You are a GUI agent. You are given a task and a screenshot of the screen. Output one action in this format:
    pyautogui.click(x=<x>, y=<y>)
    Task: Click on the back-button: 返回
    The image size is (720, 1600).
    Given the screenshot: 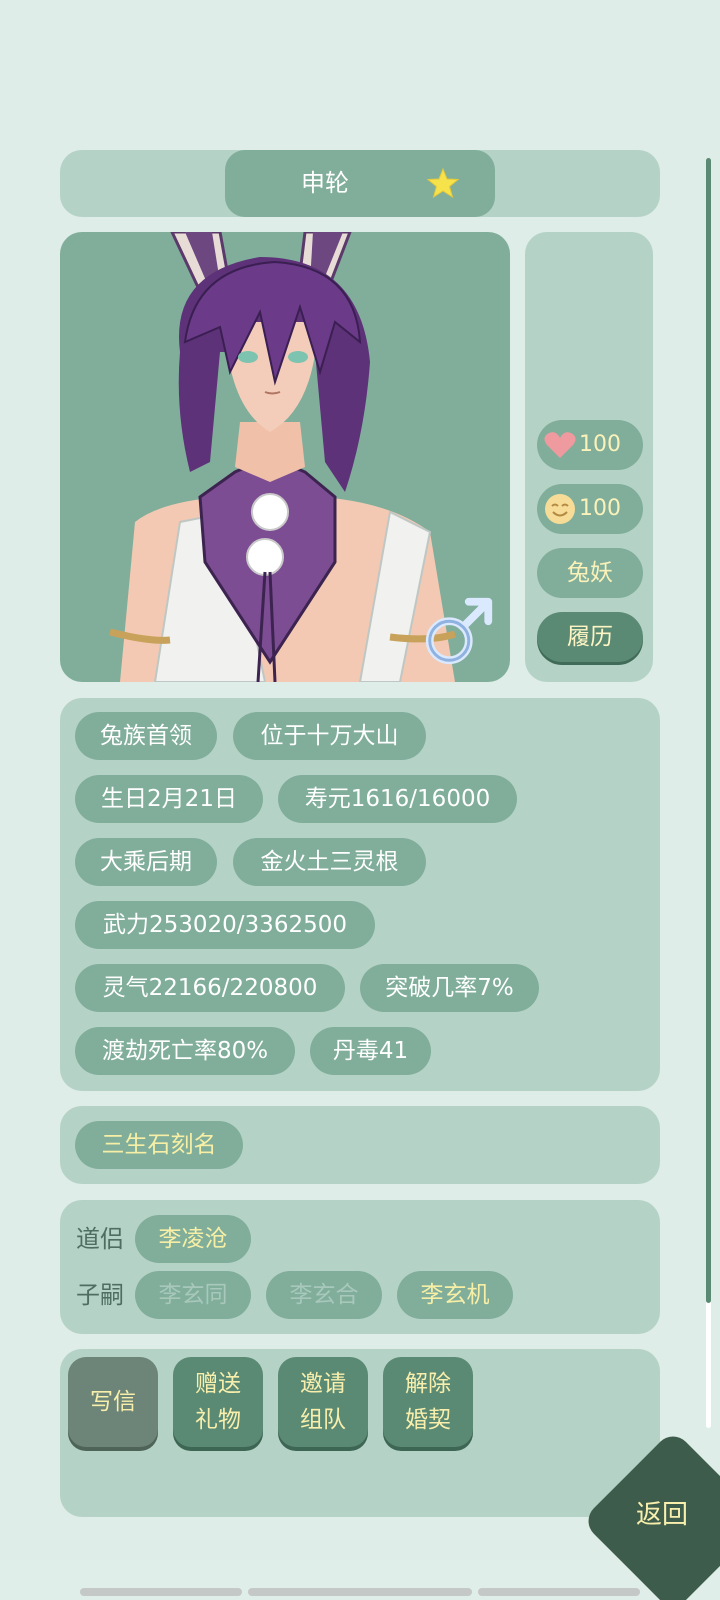 What is the action you would take?
    pyautogui.click(x=653, y=1517)
    